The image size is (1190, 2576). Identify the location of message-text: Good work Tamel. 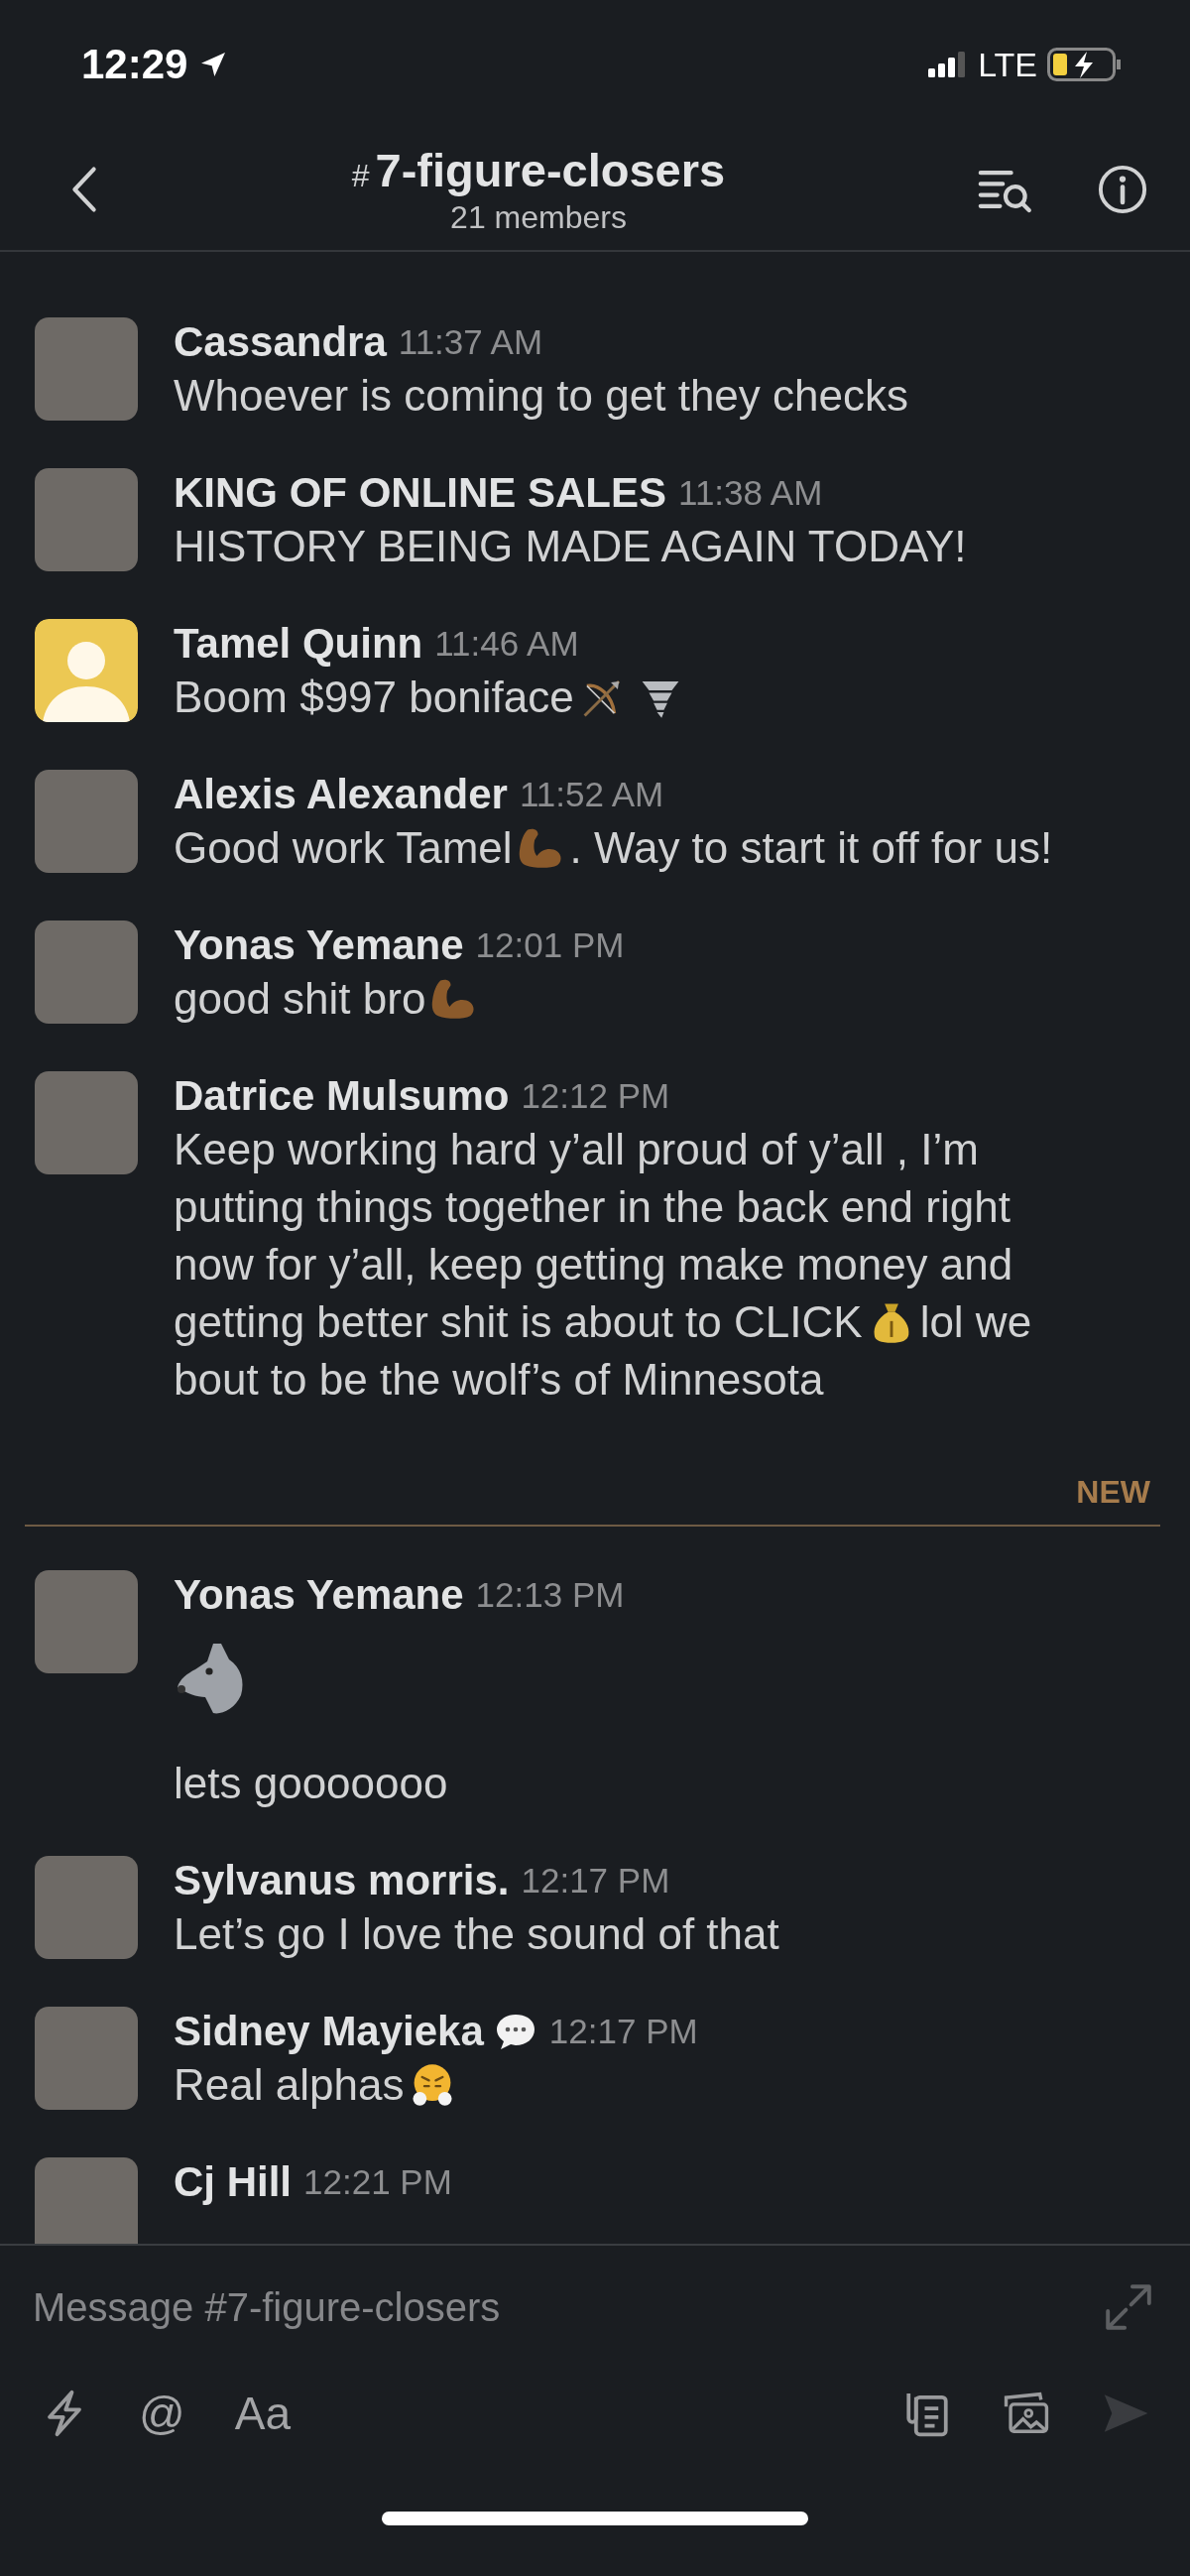
(343, 847).